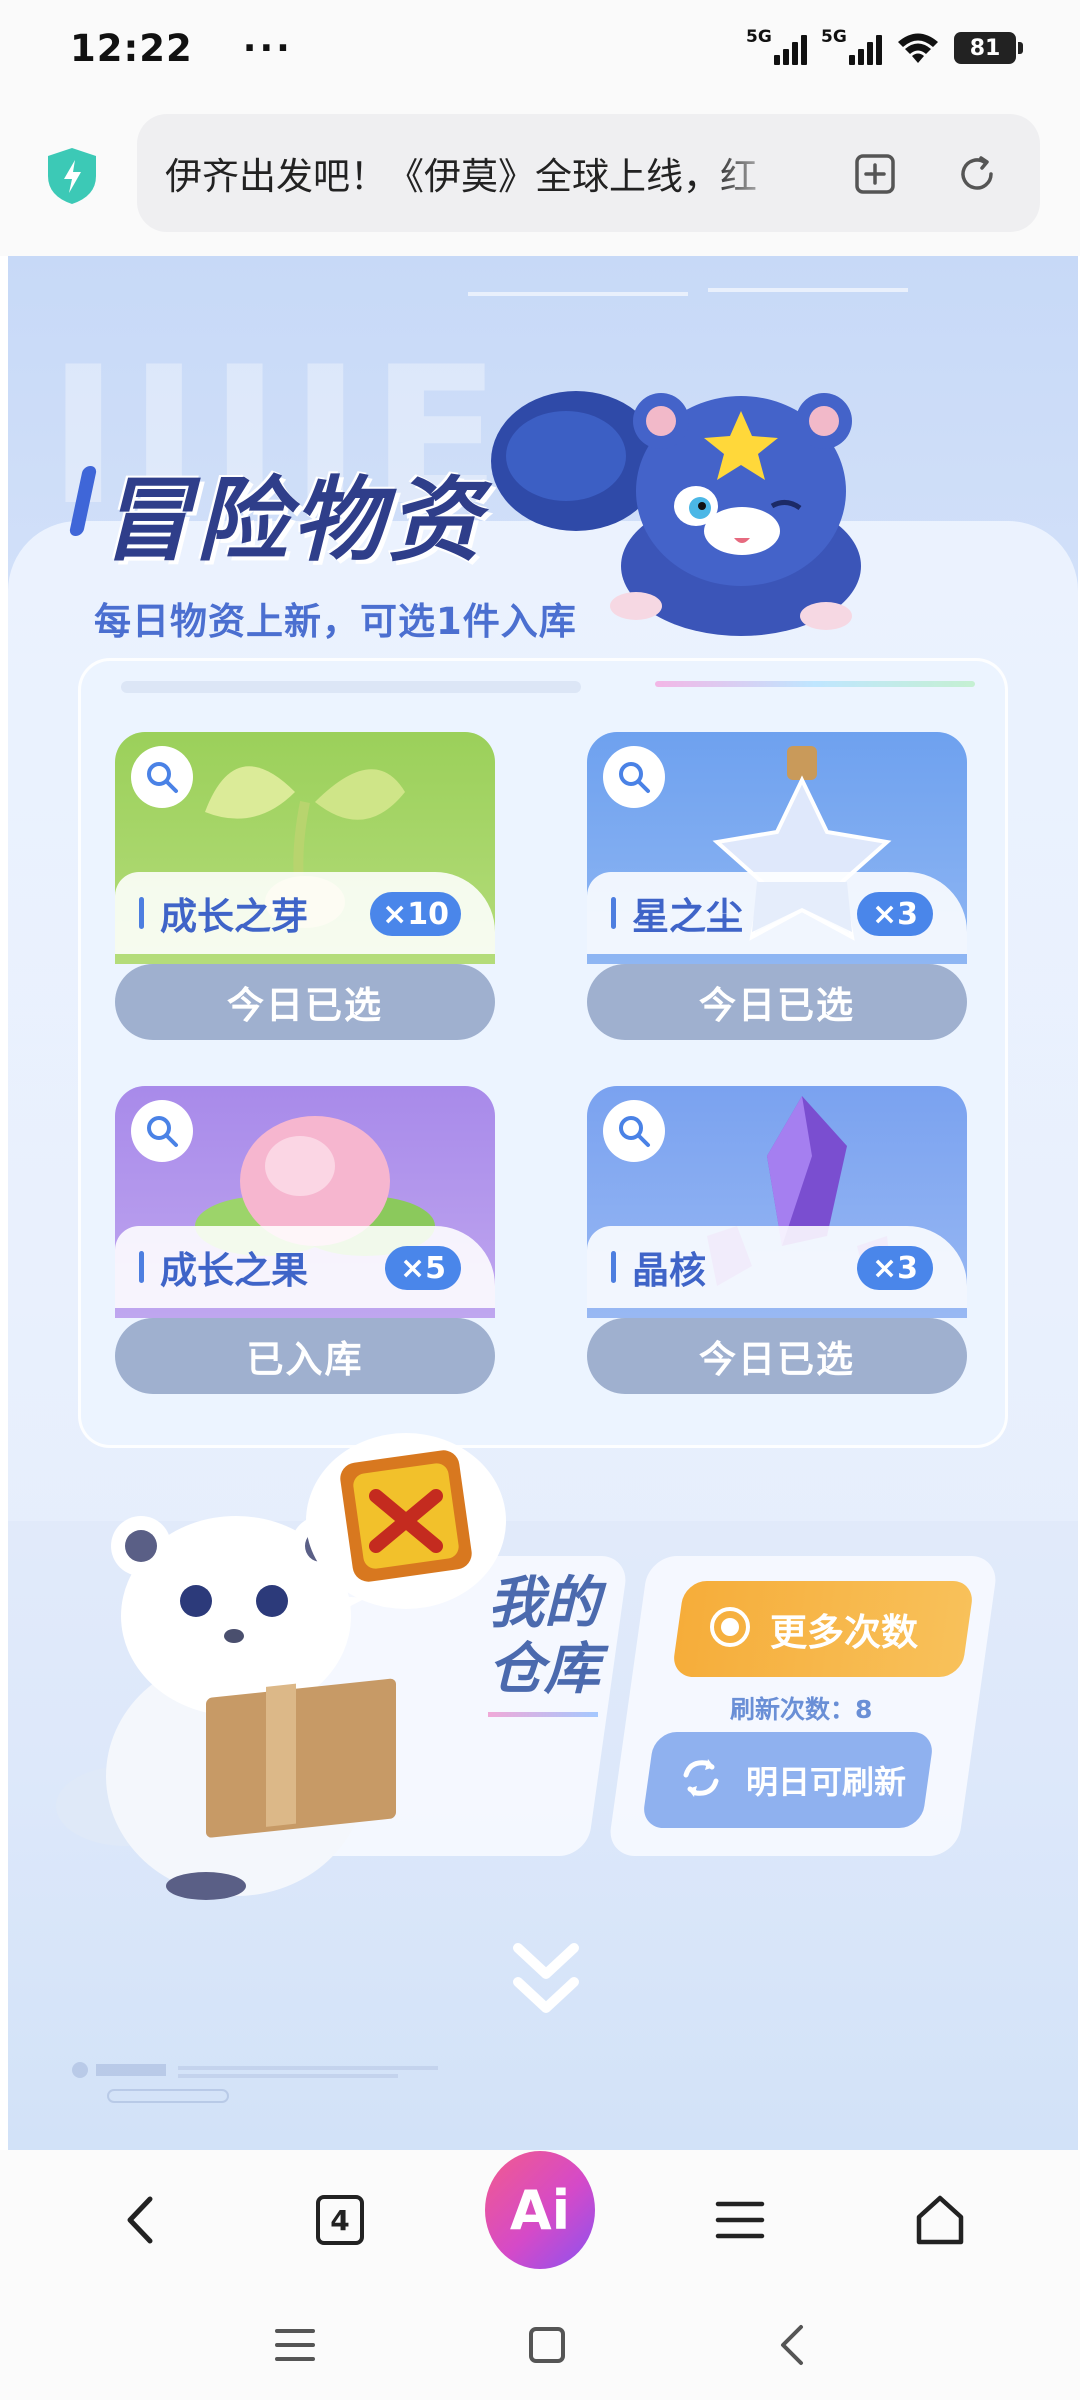 This screenshot has width=1080, height=2400. Describe the element at coordinates (777, 1240) in the screenshot. I see `supply-card: 晶核 ×3 今日已选` at that location.